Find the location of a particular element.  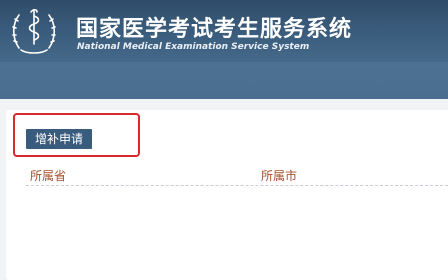

table-divider is located at coordinates (237, 185).